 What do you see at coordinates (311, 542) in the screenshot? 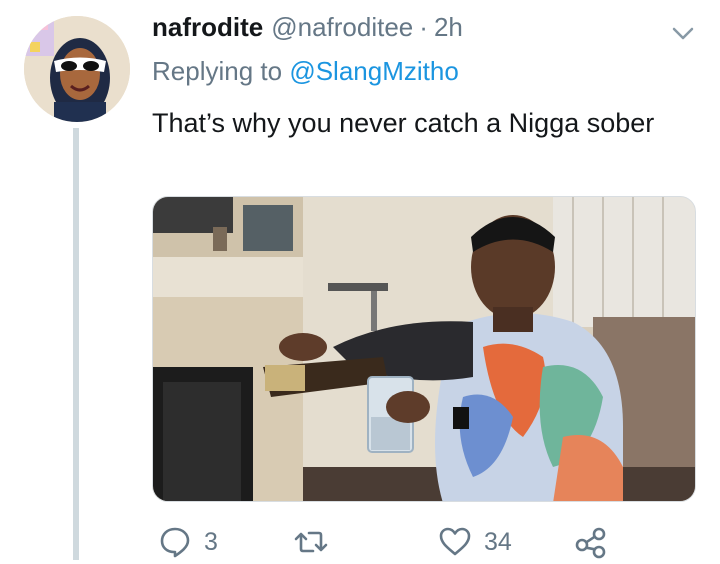
I see `retweet-icon` at bounding box center [311, 542].